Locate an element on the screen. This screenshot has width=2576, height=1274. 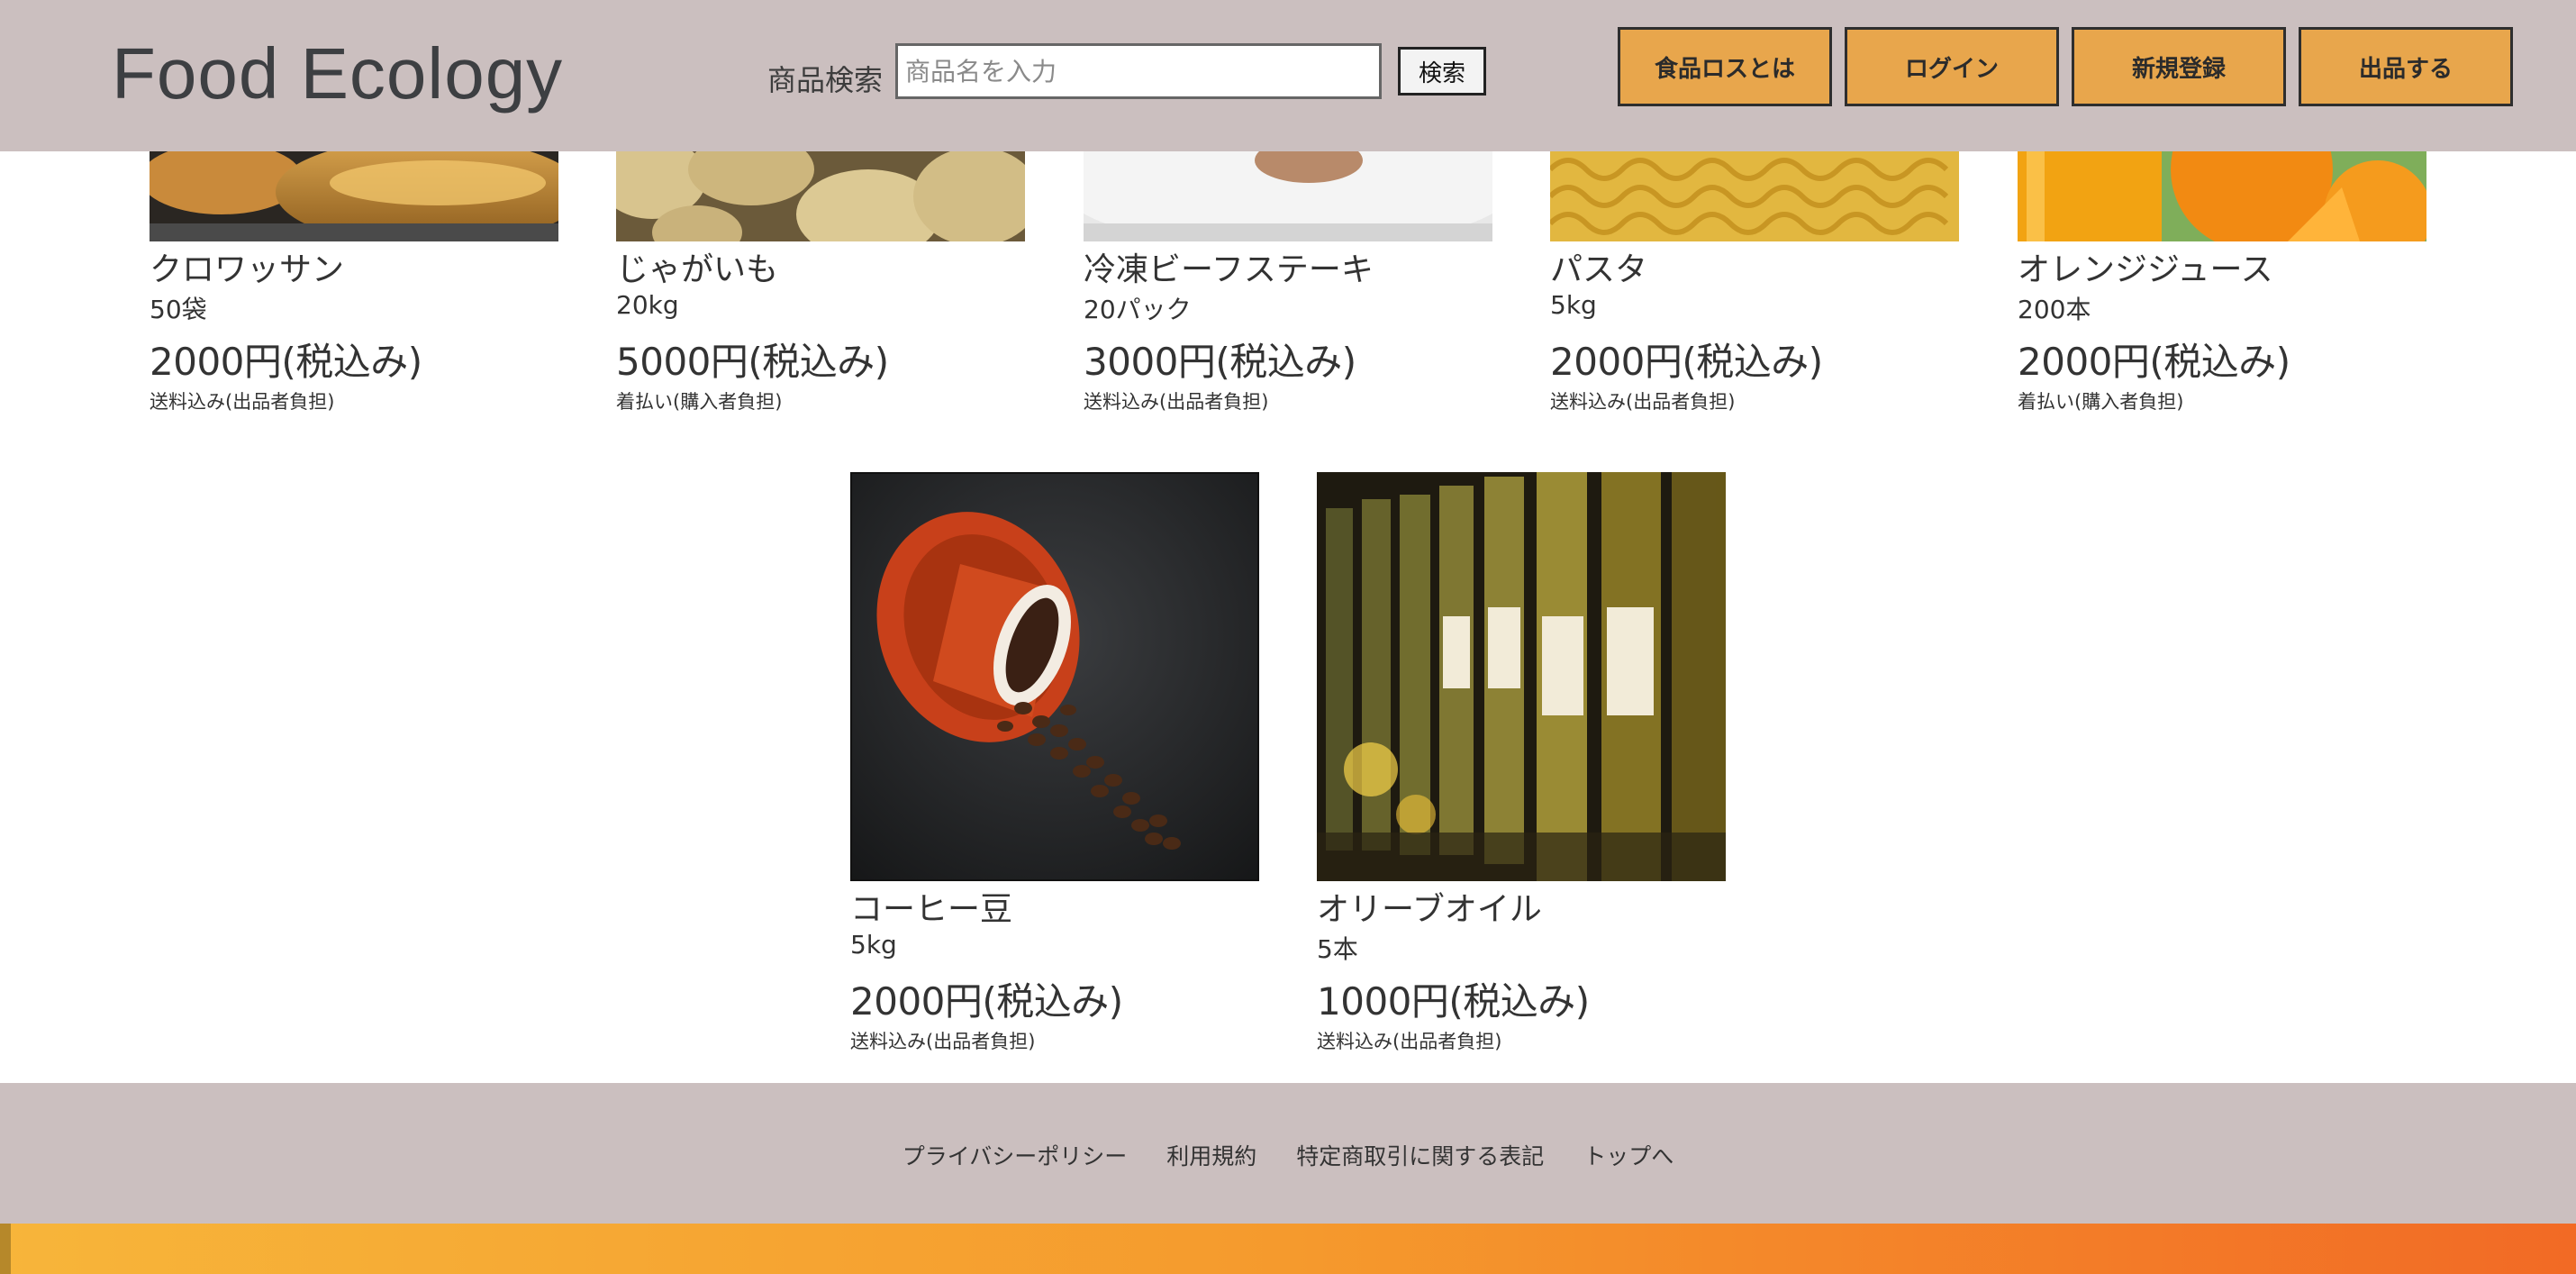
pasta-image is located at coordinates (1754, 196).